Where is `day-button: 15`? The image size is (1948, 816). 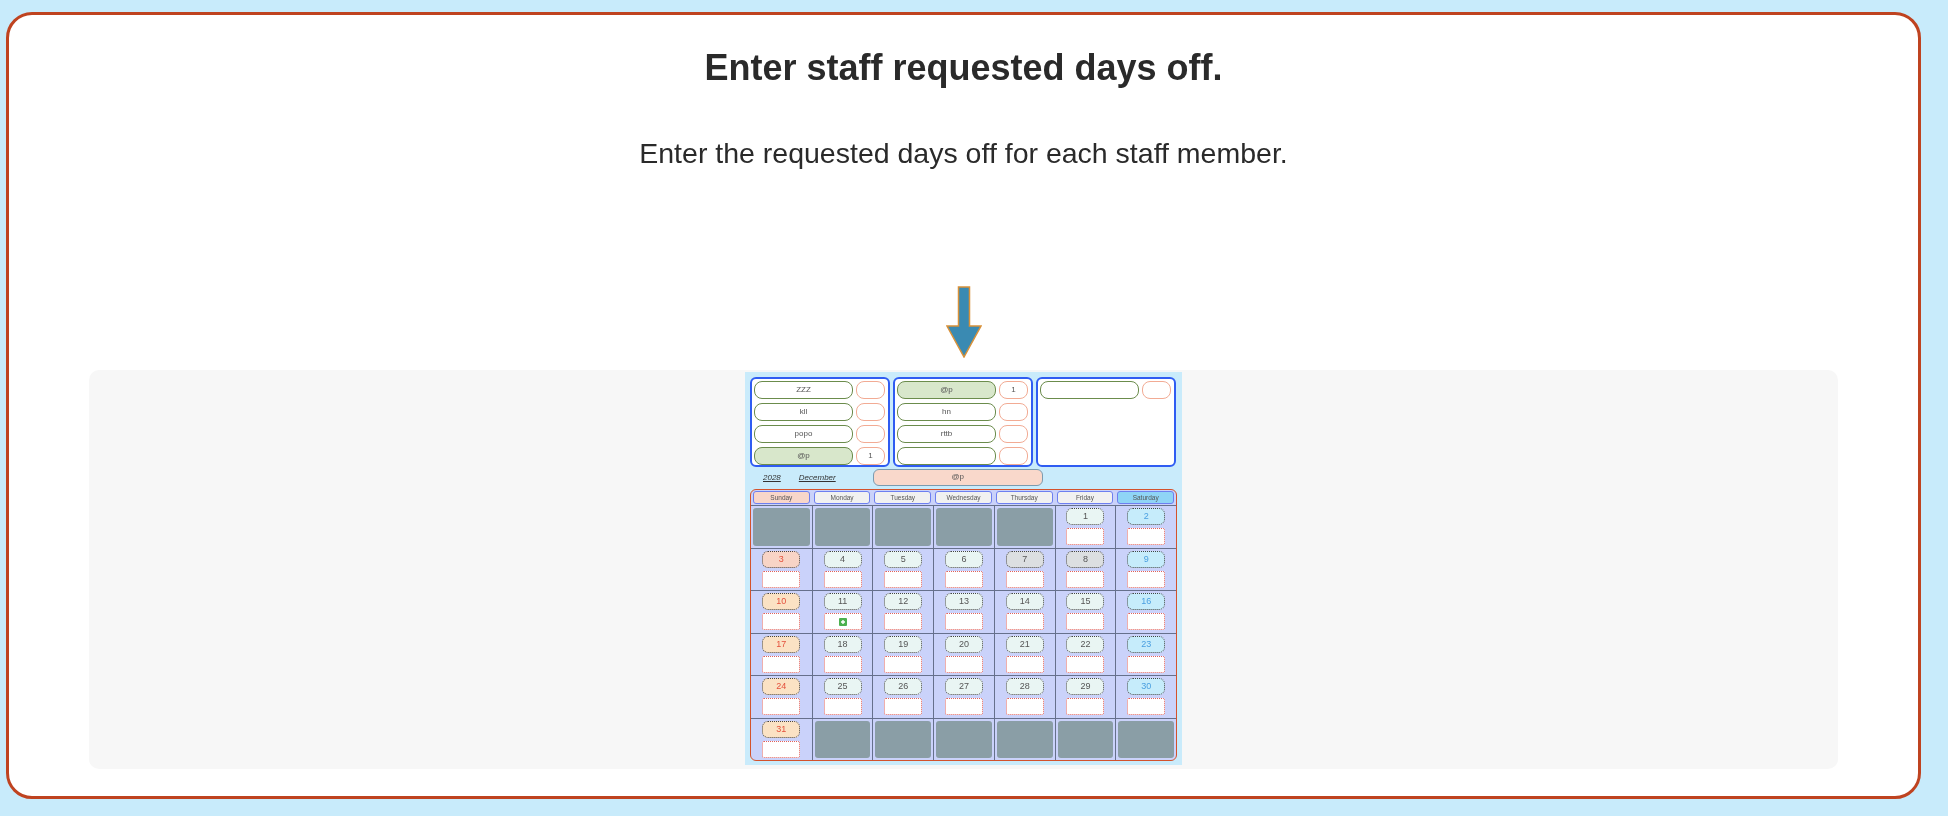 day-button: 15 is located at coordinates (1085, 601).